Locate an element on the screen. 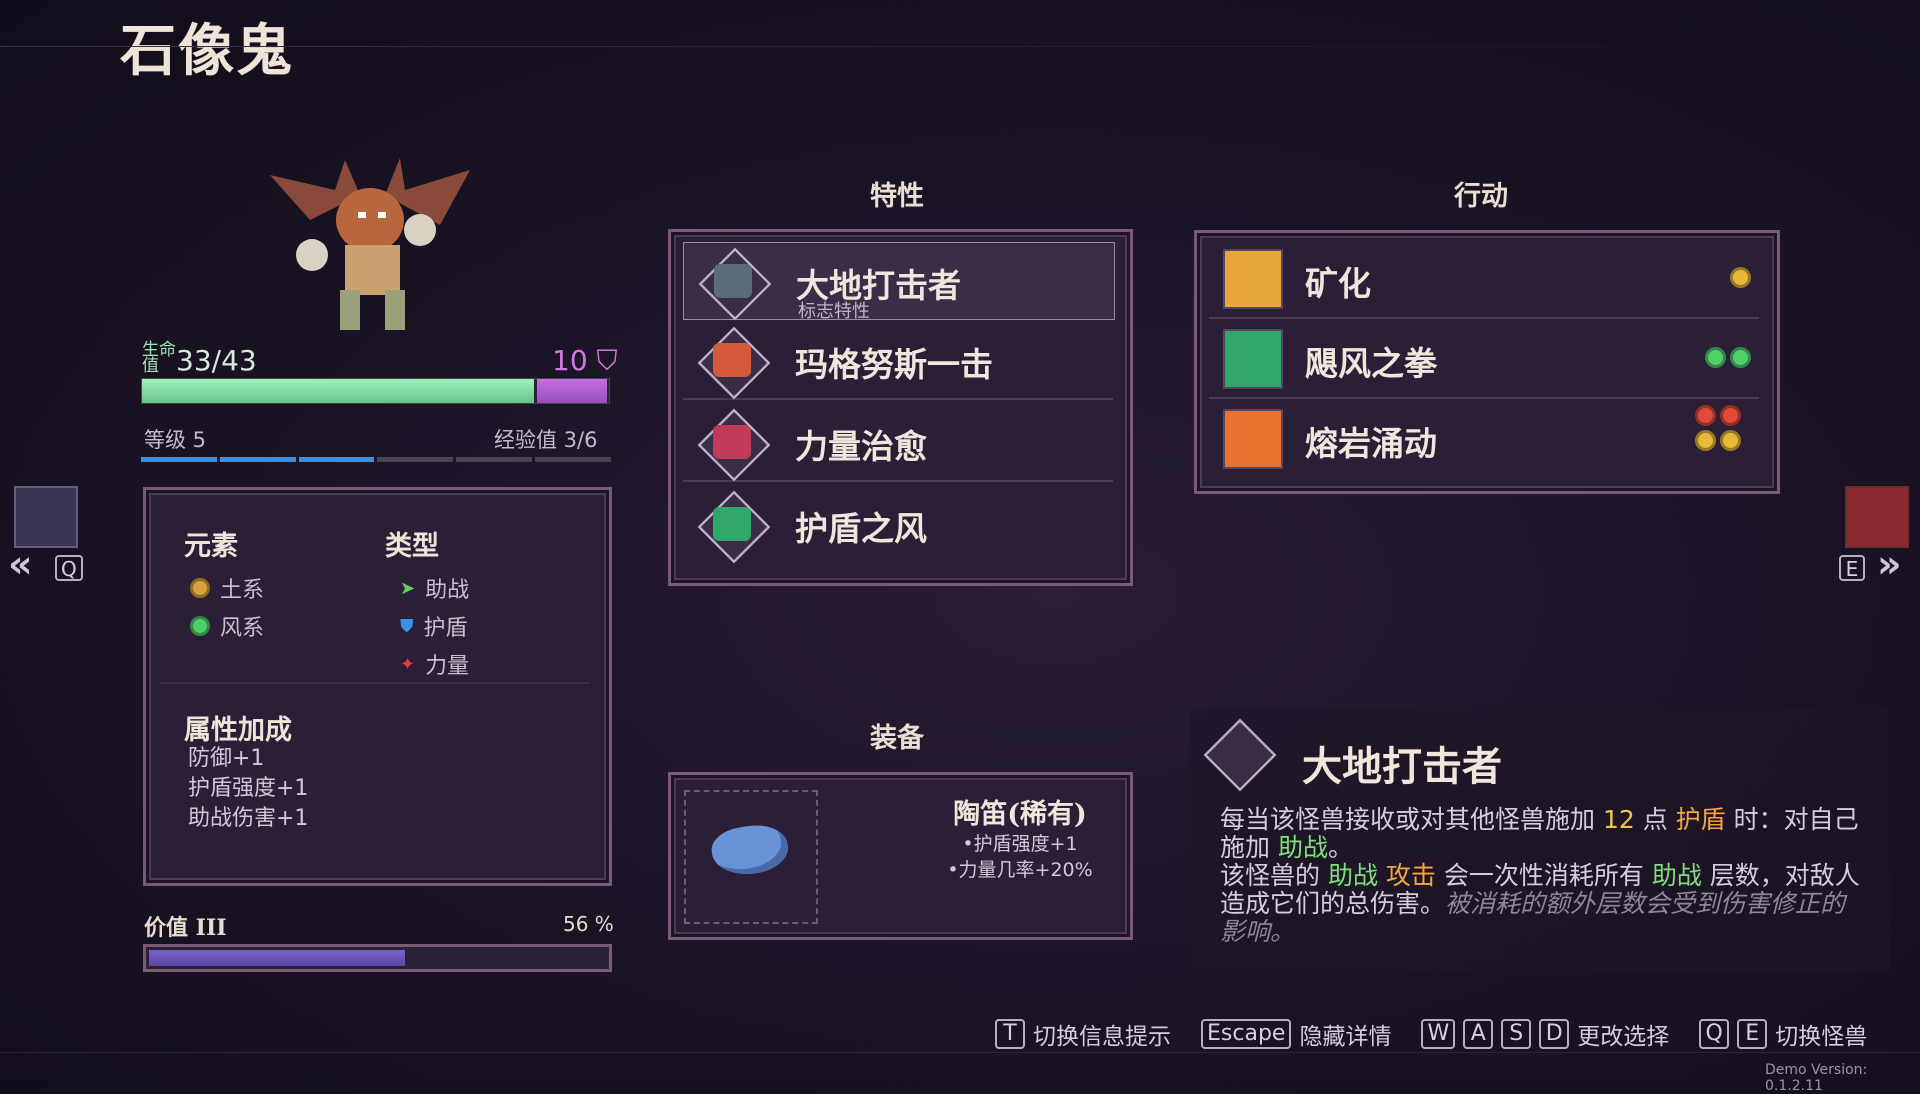 This screenshot has width=1920, height=1094. action-lava-surge: 熔岩涌动 is located at coordinates (1484, 438).